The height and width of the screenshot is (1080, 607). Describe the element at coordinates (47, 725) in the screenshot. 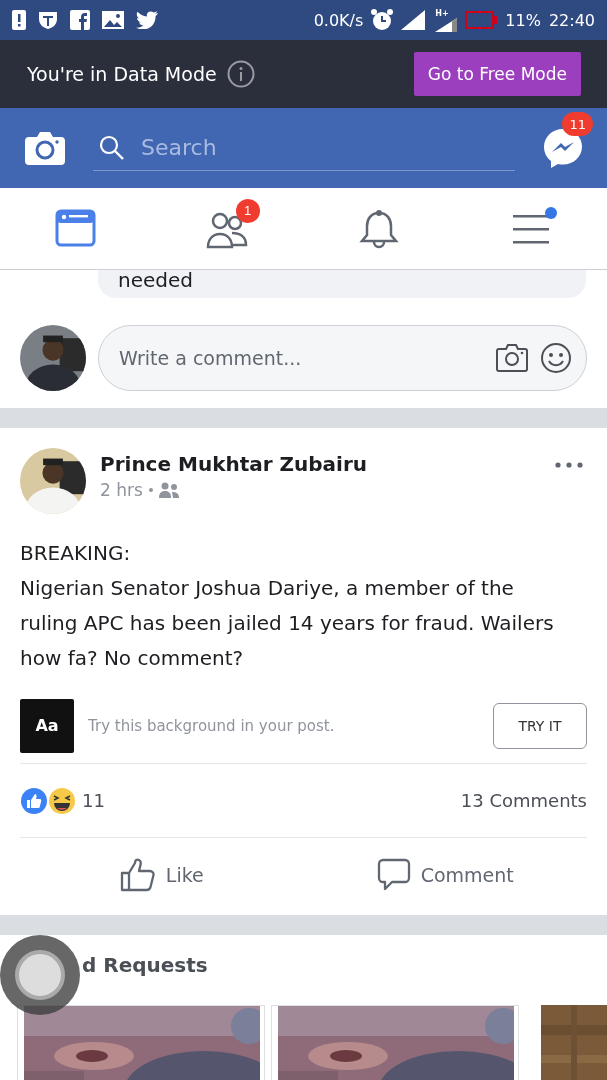

I see `background-sample: Aa` at that location.